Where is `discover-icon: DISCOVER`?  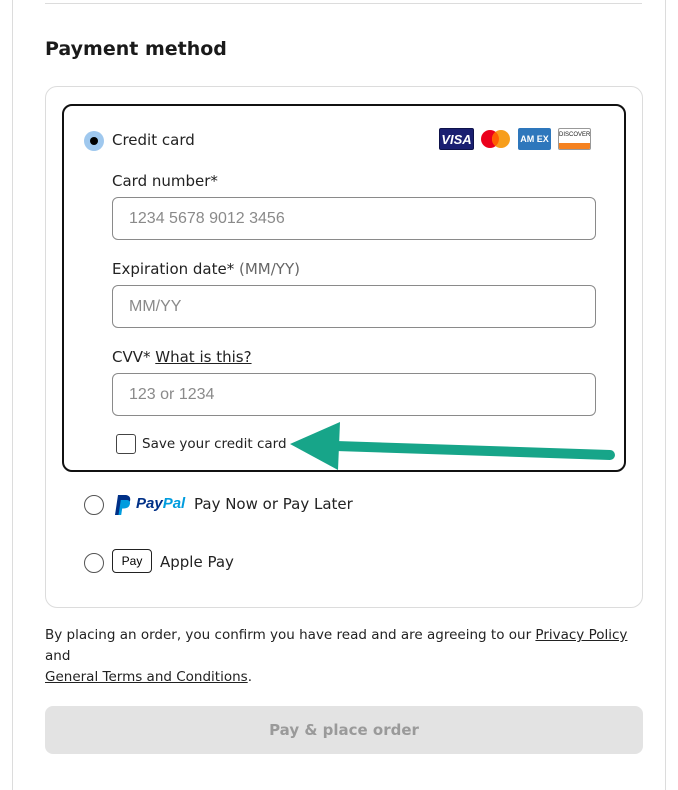
discover-icon: DISCOVER is located at coordinates (574, 139).